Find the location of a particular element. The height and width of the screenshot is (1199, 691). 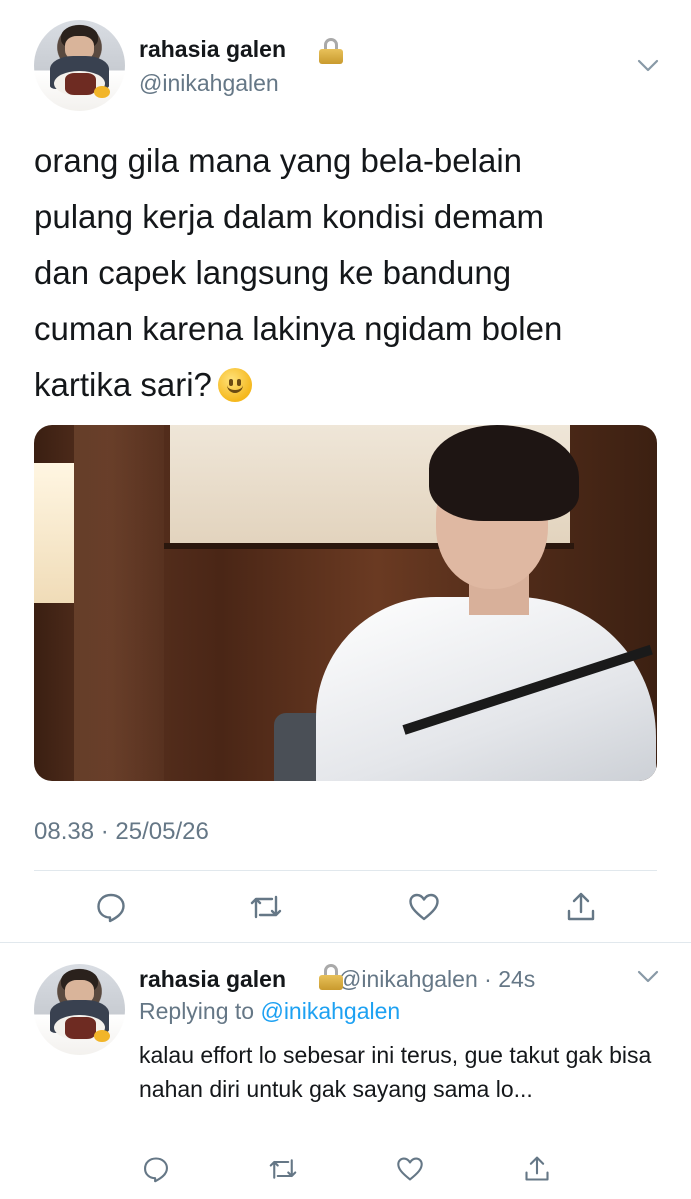

section-divider is located at coordinates (345, 942).